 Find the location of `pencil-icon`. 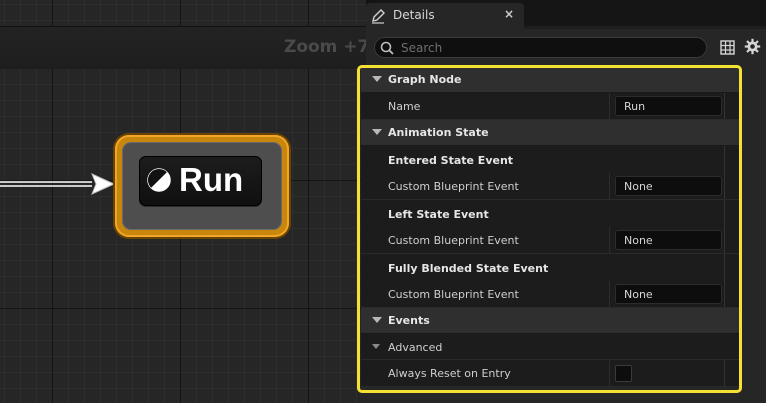

pencil-icon is located at coordinates (378, 16).